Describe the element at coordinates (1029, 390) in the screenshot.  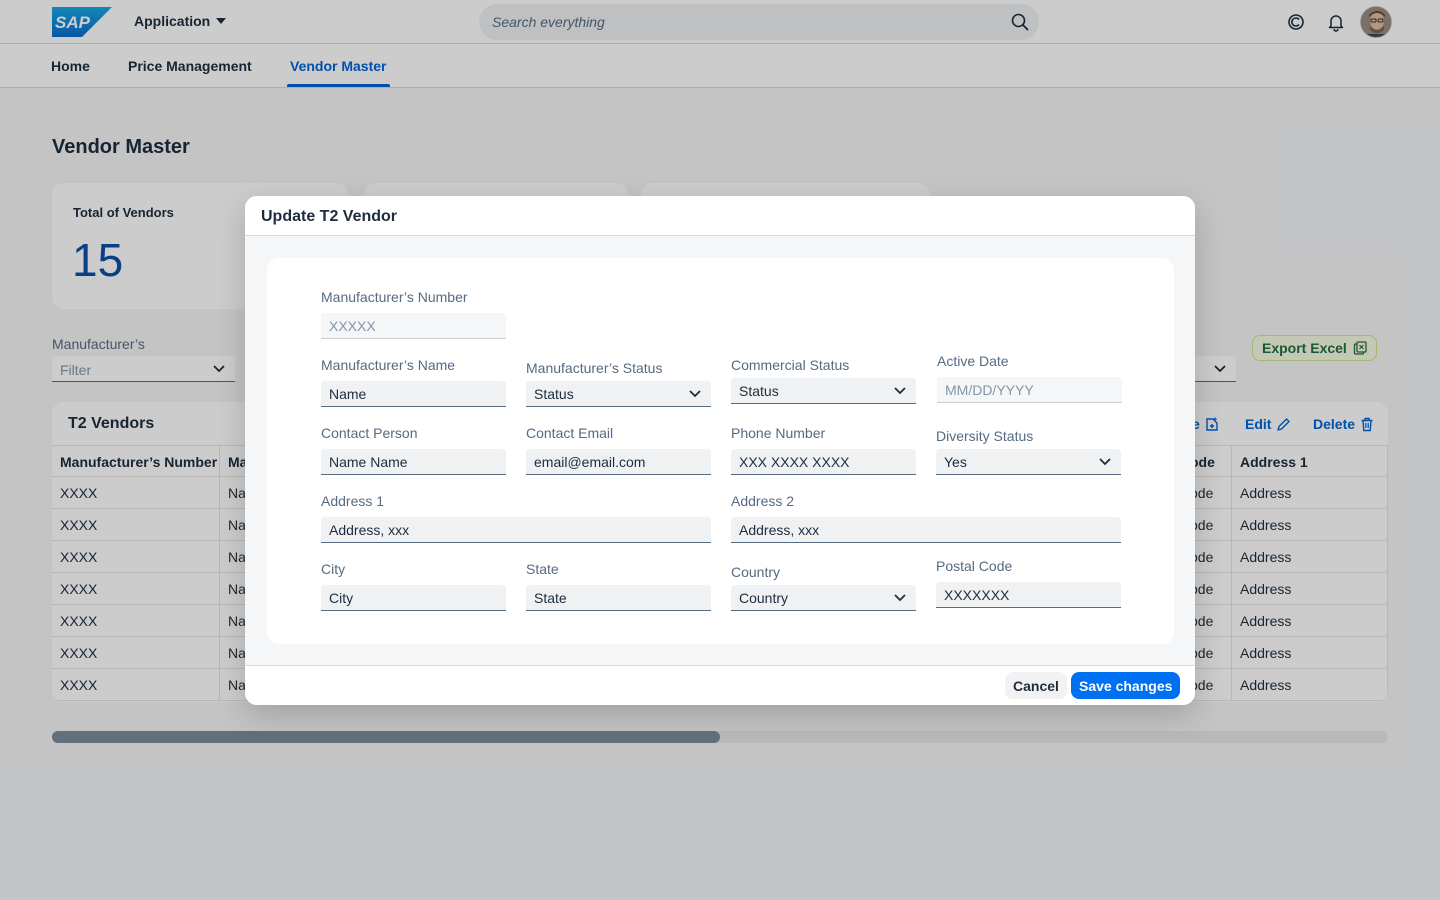
I see `active-date-field` at that location.